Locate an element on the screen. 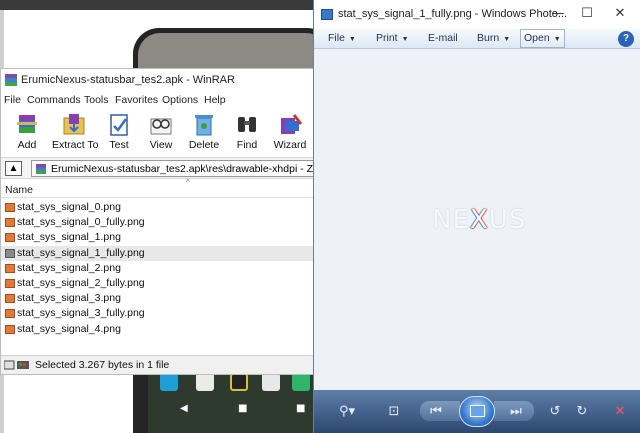  view-button: View is located at coordinates (161, 132).